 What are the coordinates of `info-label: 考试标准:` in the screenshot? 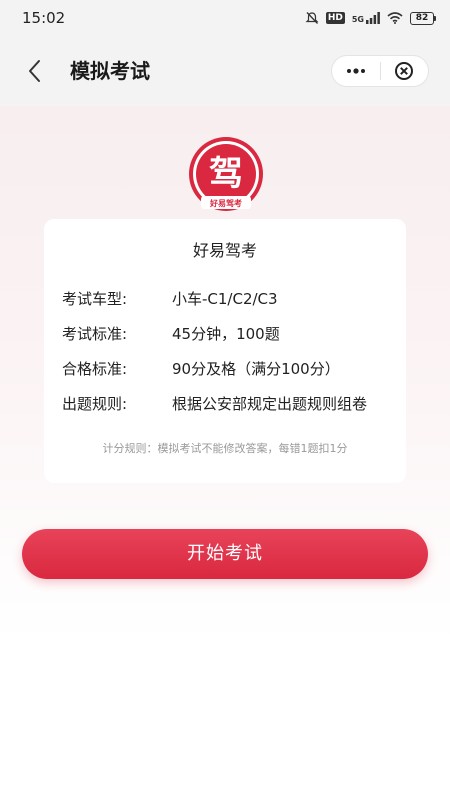 It's located at (95, 333).